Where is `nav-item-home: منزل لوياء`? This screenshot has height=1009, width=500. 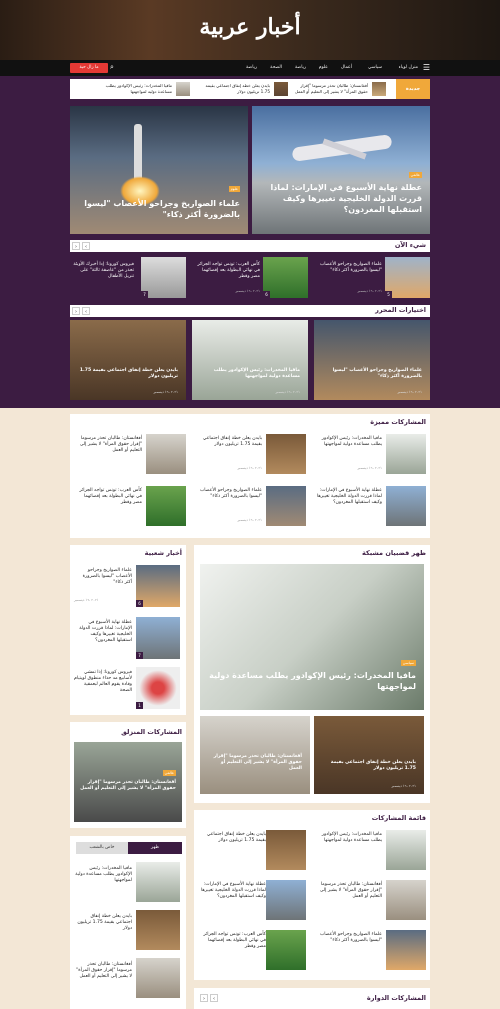
nav-item-home: منزل لوياء is located at coordinates (408, 67).